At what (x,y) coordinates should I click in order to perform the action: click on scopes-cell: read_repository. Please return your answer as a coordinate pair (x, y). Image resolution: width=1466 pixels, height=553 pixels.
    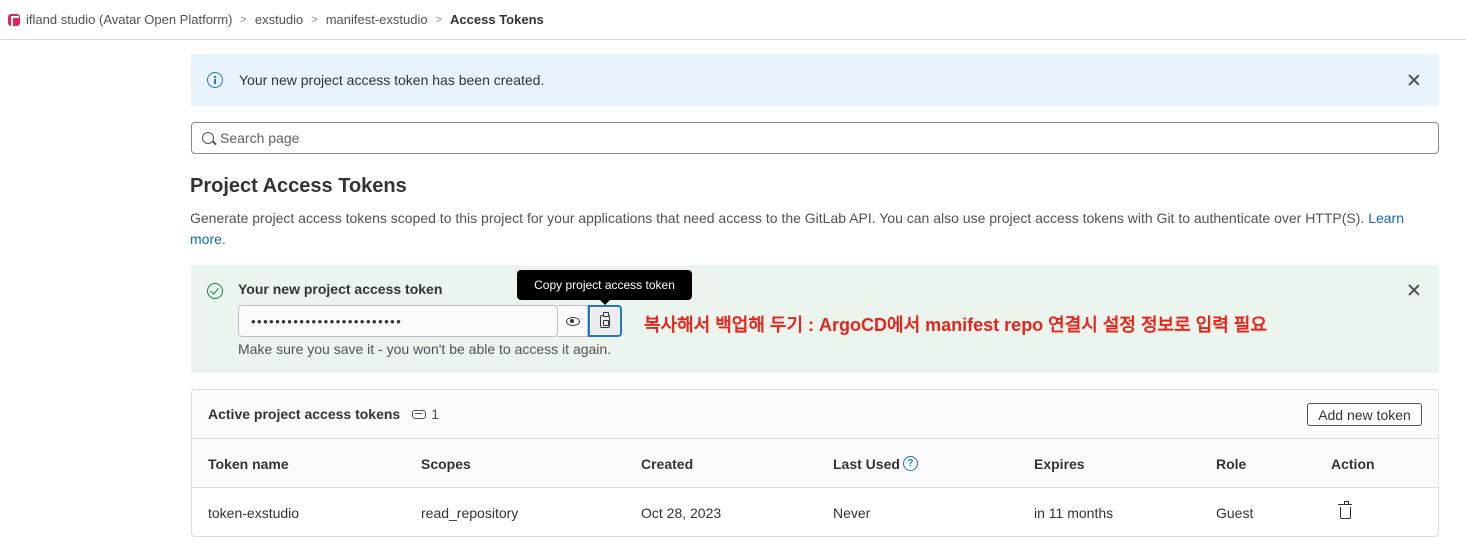
    Looking at the image, I should click on (470, 512).